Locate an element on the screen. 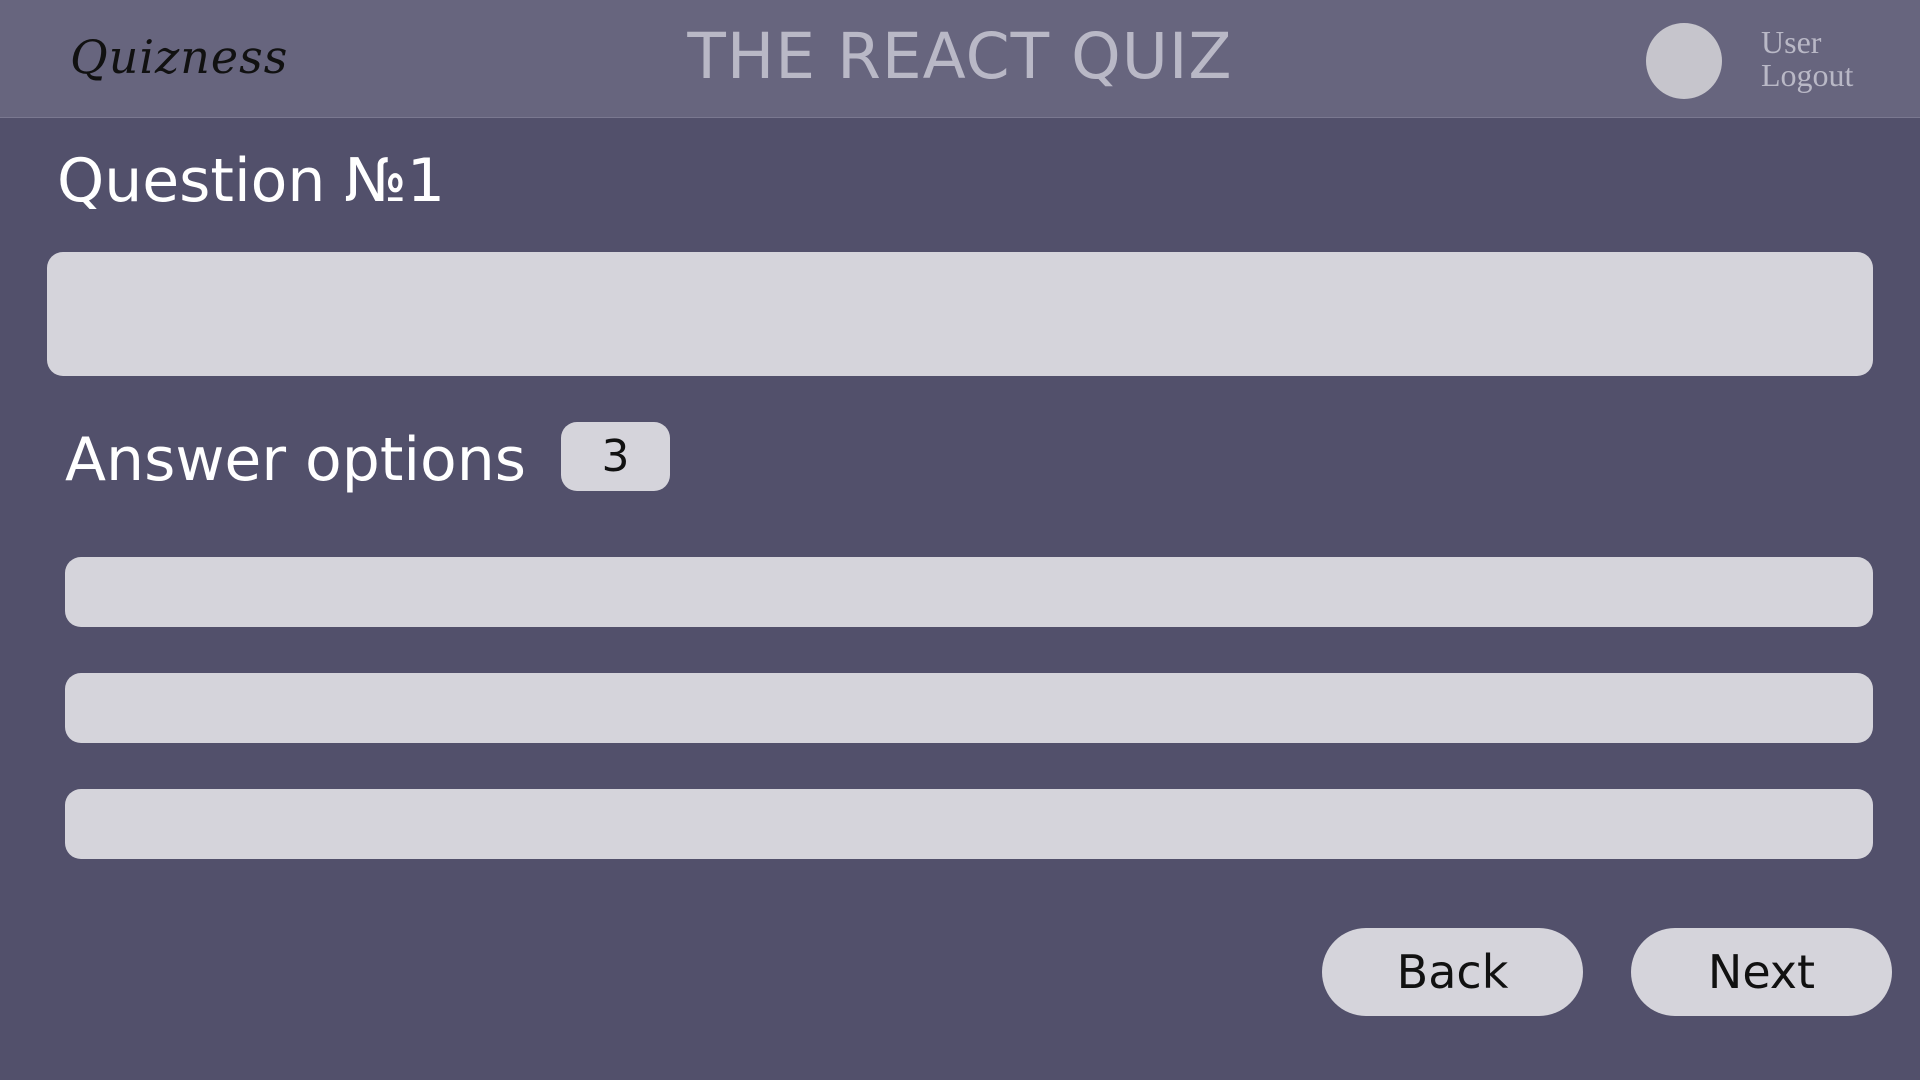  answer-options-label: Answer options is located at coordinates (296, 460).